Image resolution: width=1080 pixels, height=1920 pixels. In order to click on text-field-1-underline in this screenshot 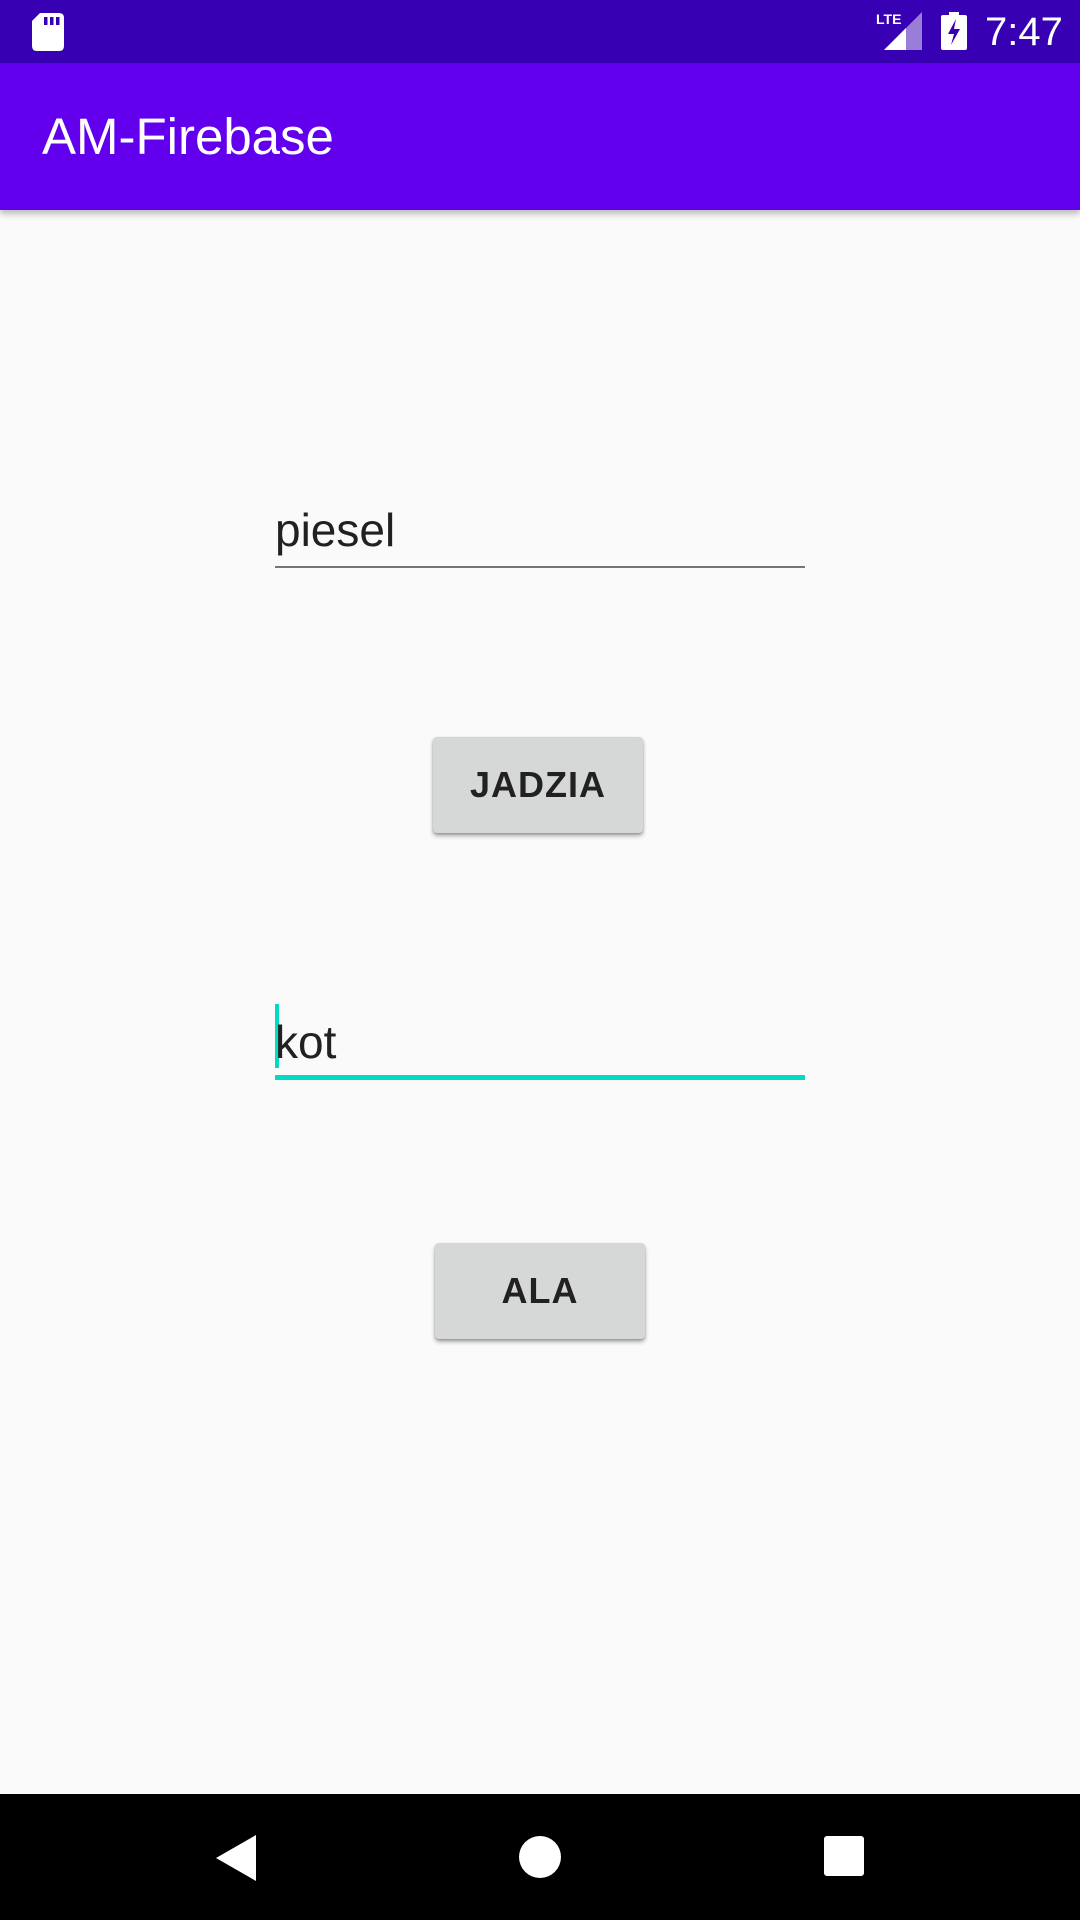, I will do `click(540, 567)`.